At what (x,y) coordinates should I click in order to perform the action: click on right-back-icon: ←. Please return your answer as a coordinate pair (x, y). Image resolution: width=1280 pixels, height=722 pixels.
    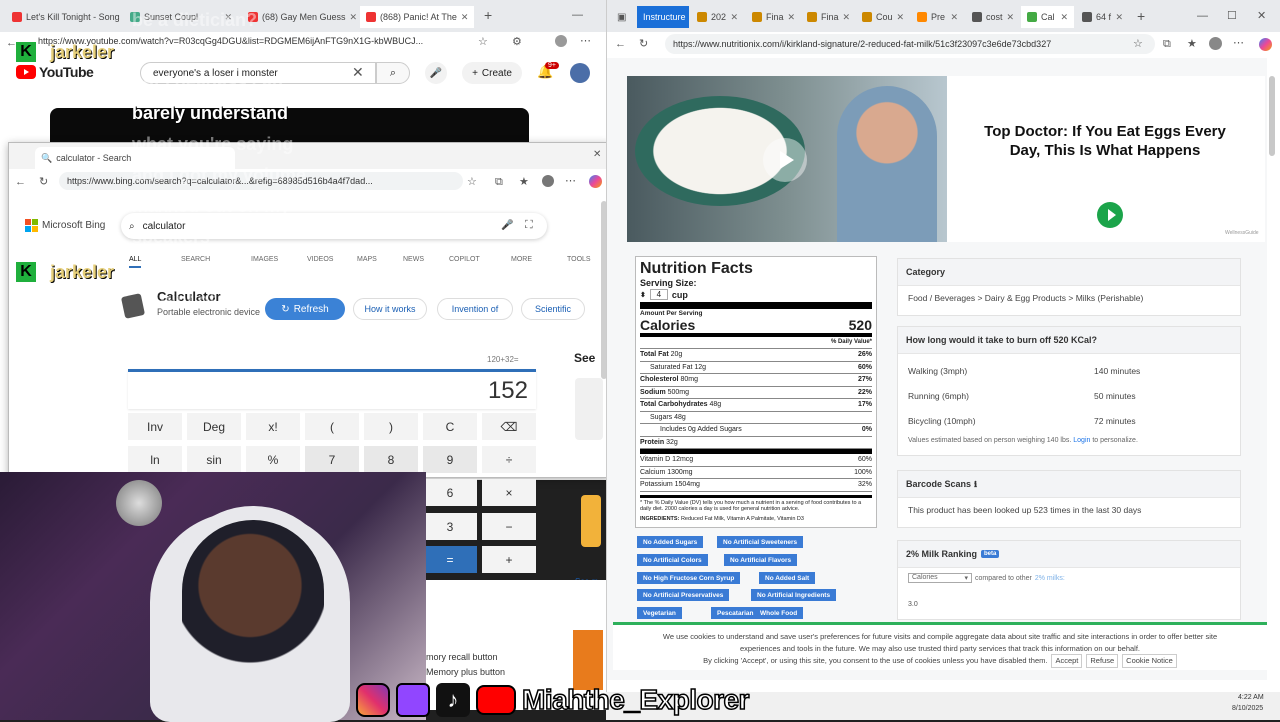
    Looking at the image, I should click on (620, 44).